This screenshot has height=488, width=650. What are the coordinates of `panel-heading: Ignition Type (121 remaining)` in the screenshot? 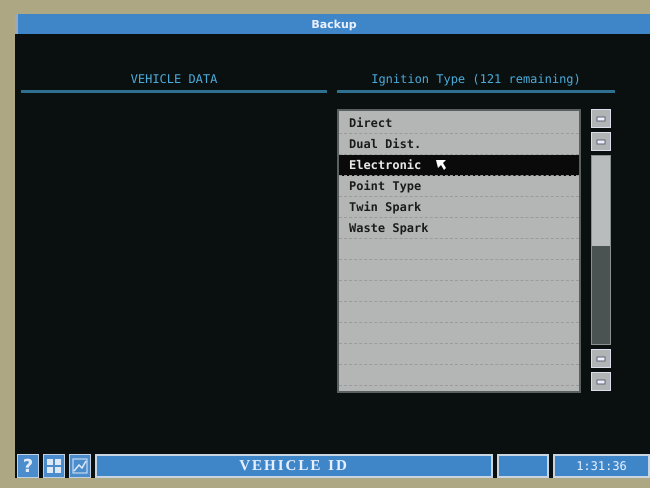 It's located at (476, 82).